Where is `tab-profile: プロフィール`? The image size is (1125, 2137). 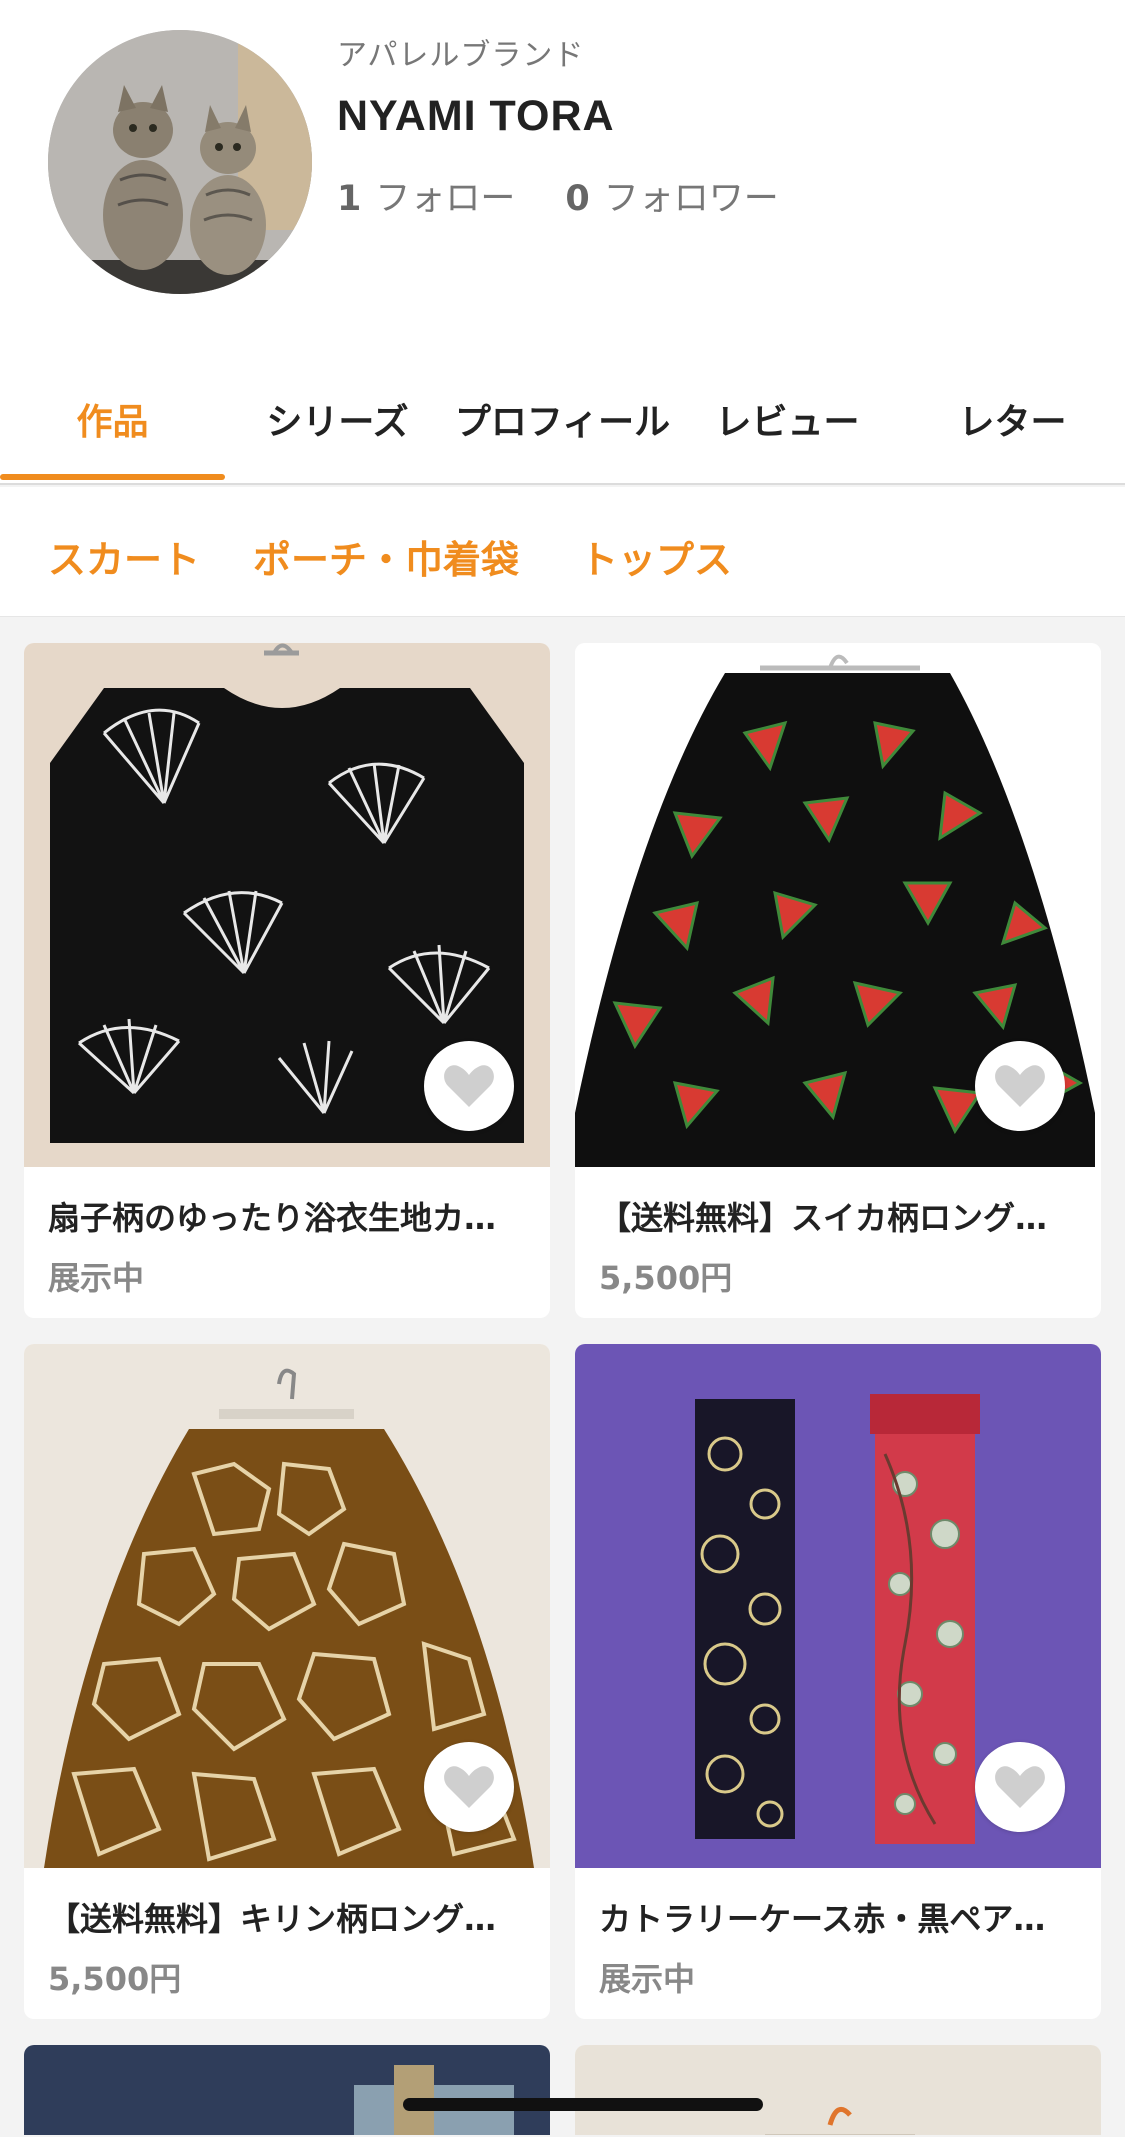
tab-profile: プロフィール is located at coordinates (562, 419).